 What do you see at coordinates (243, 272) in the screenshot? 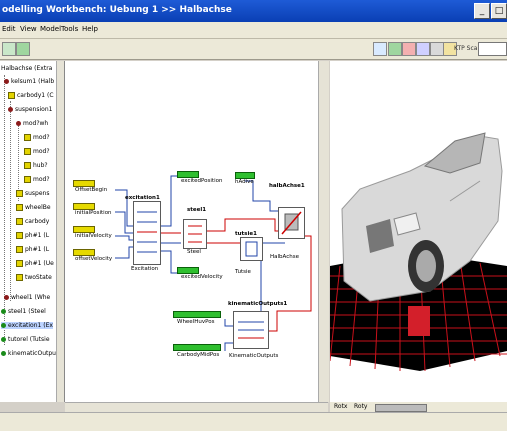
I see `tutsie-label: Tutsie` at bounding box center [243, 272].